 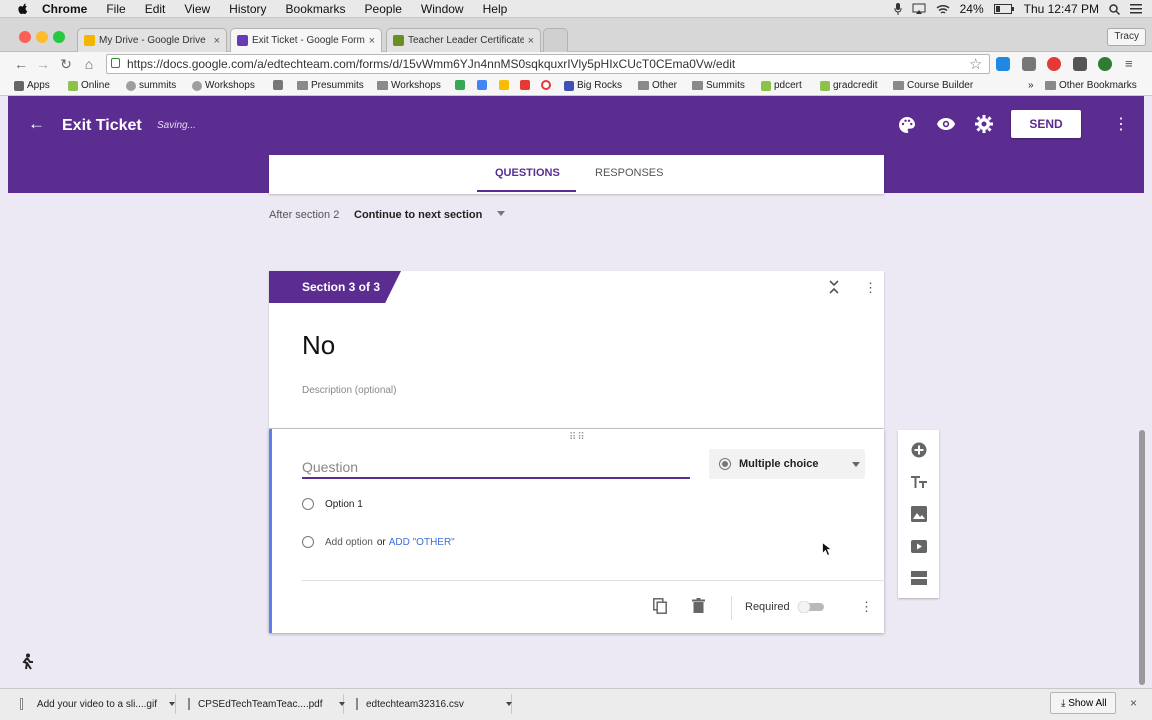 I want to click on chrome-menu-icon: ≡, so click(x=1129, y=63).